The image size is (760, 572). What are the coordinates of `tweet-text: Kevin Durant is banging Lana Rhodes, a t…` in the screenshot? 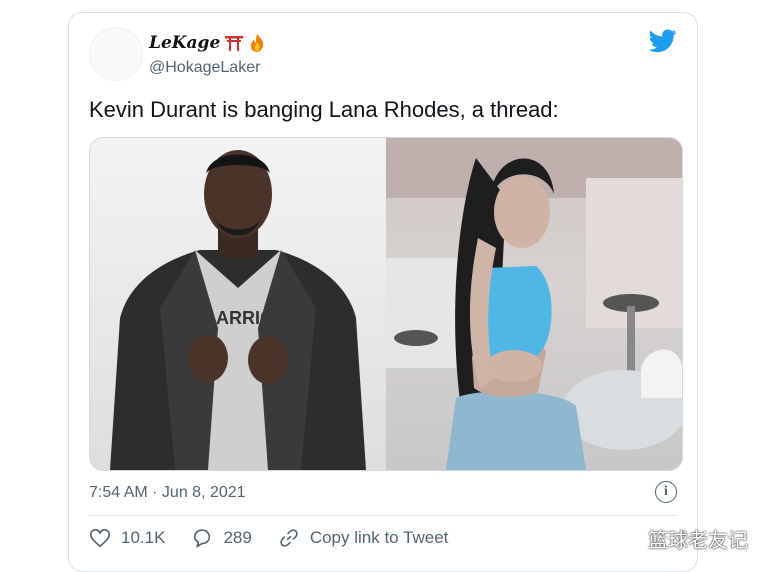 It's located at (324, 109).